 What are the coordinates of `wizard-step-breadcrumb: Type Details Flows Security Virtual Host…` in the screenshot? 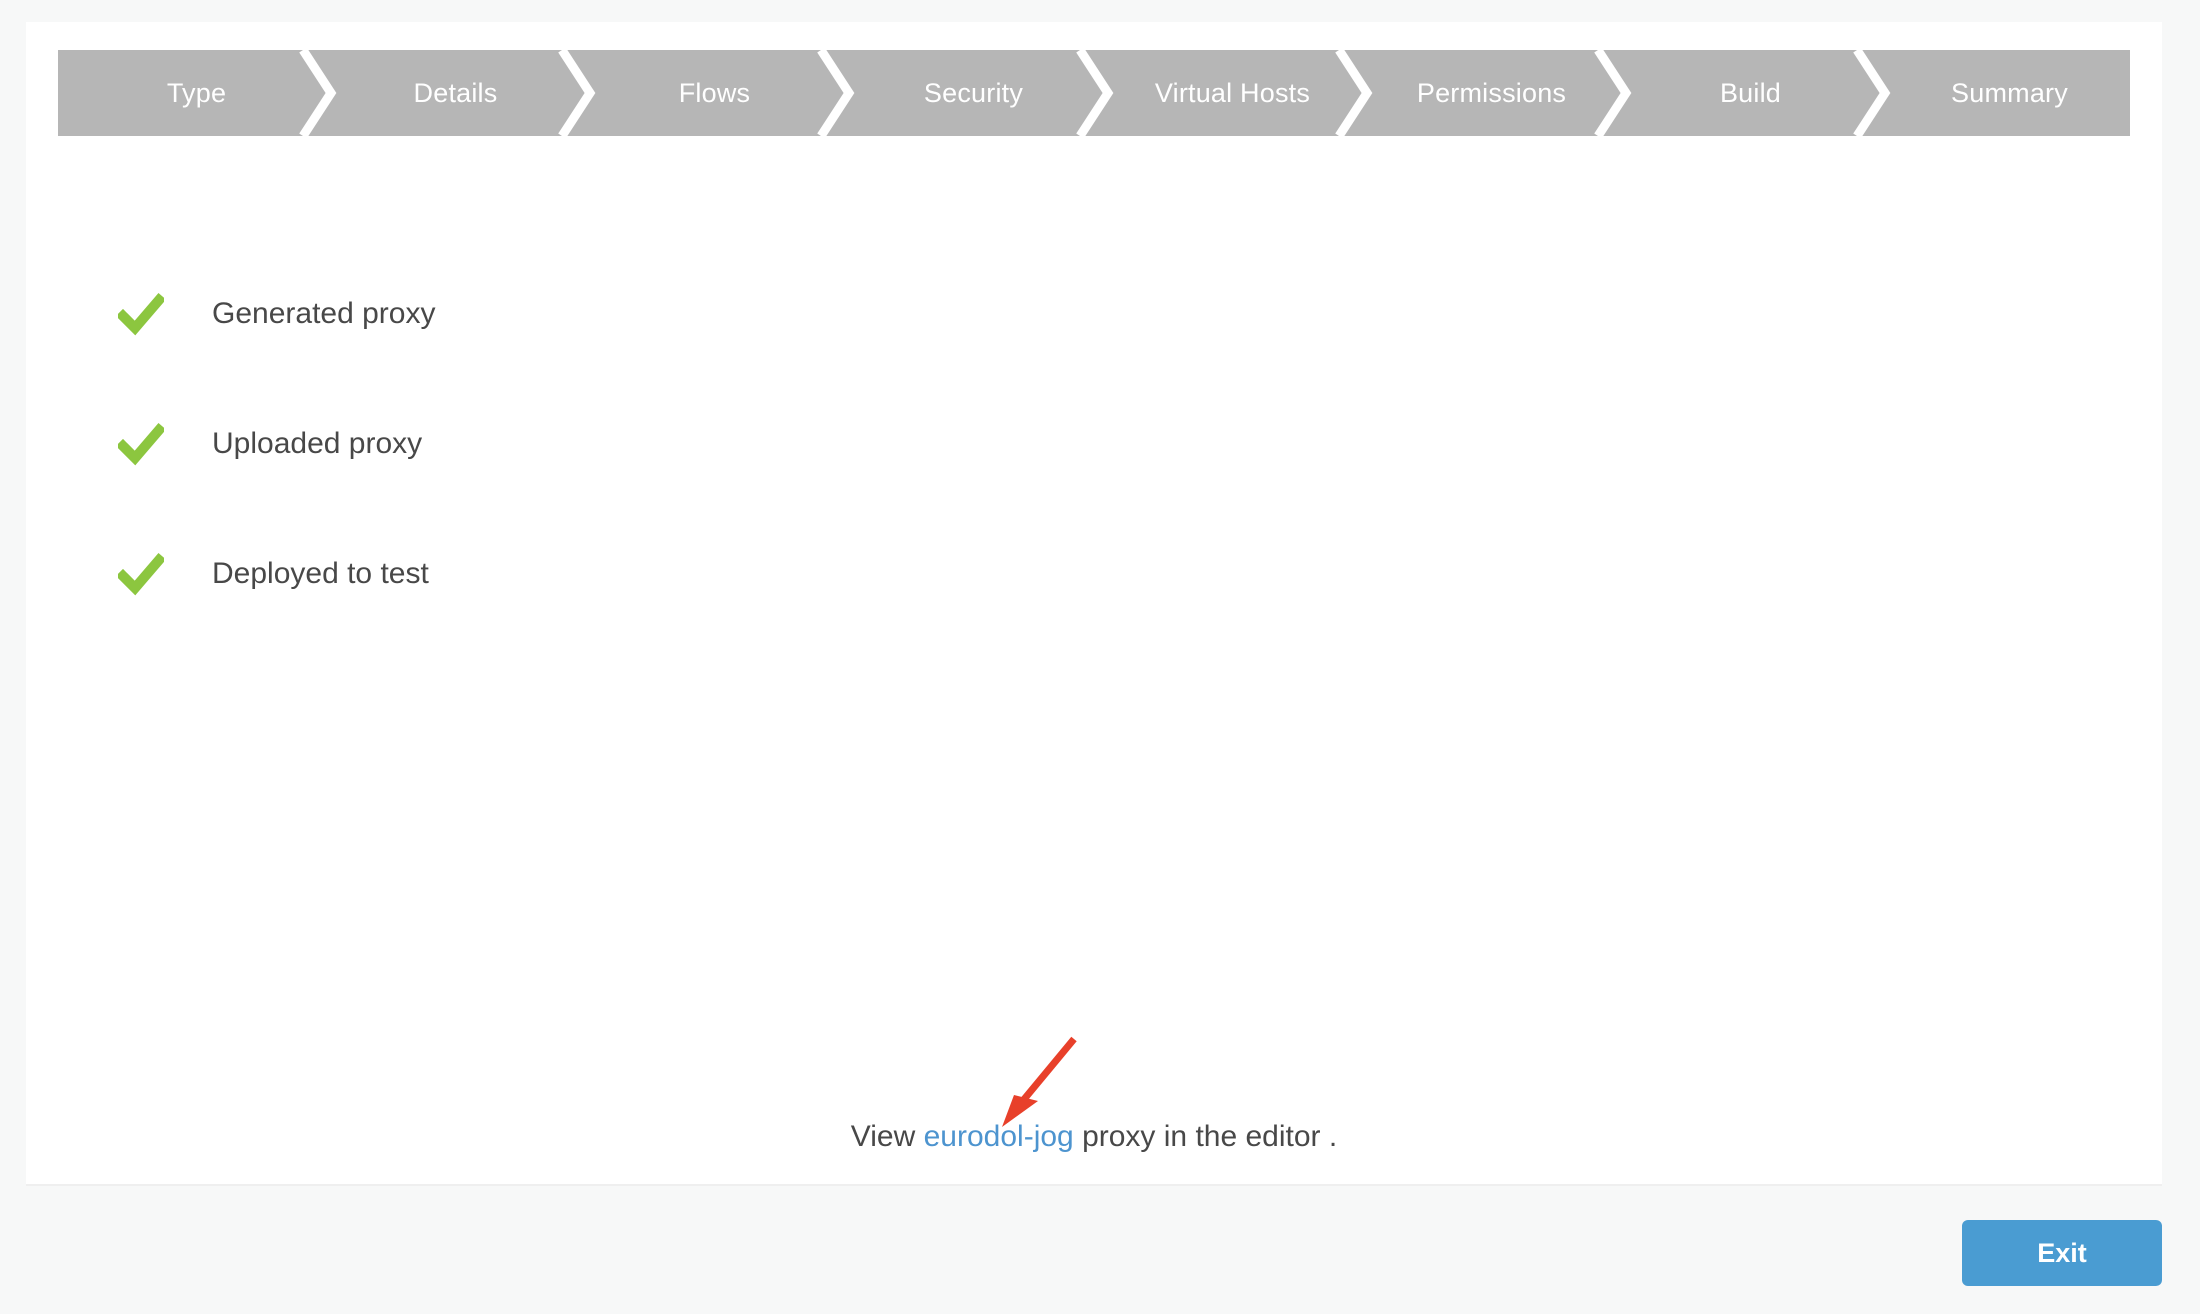 It's located at (1094, 93).